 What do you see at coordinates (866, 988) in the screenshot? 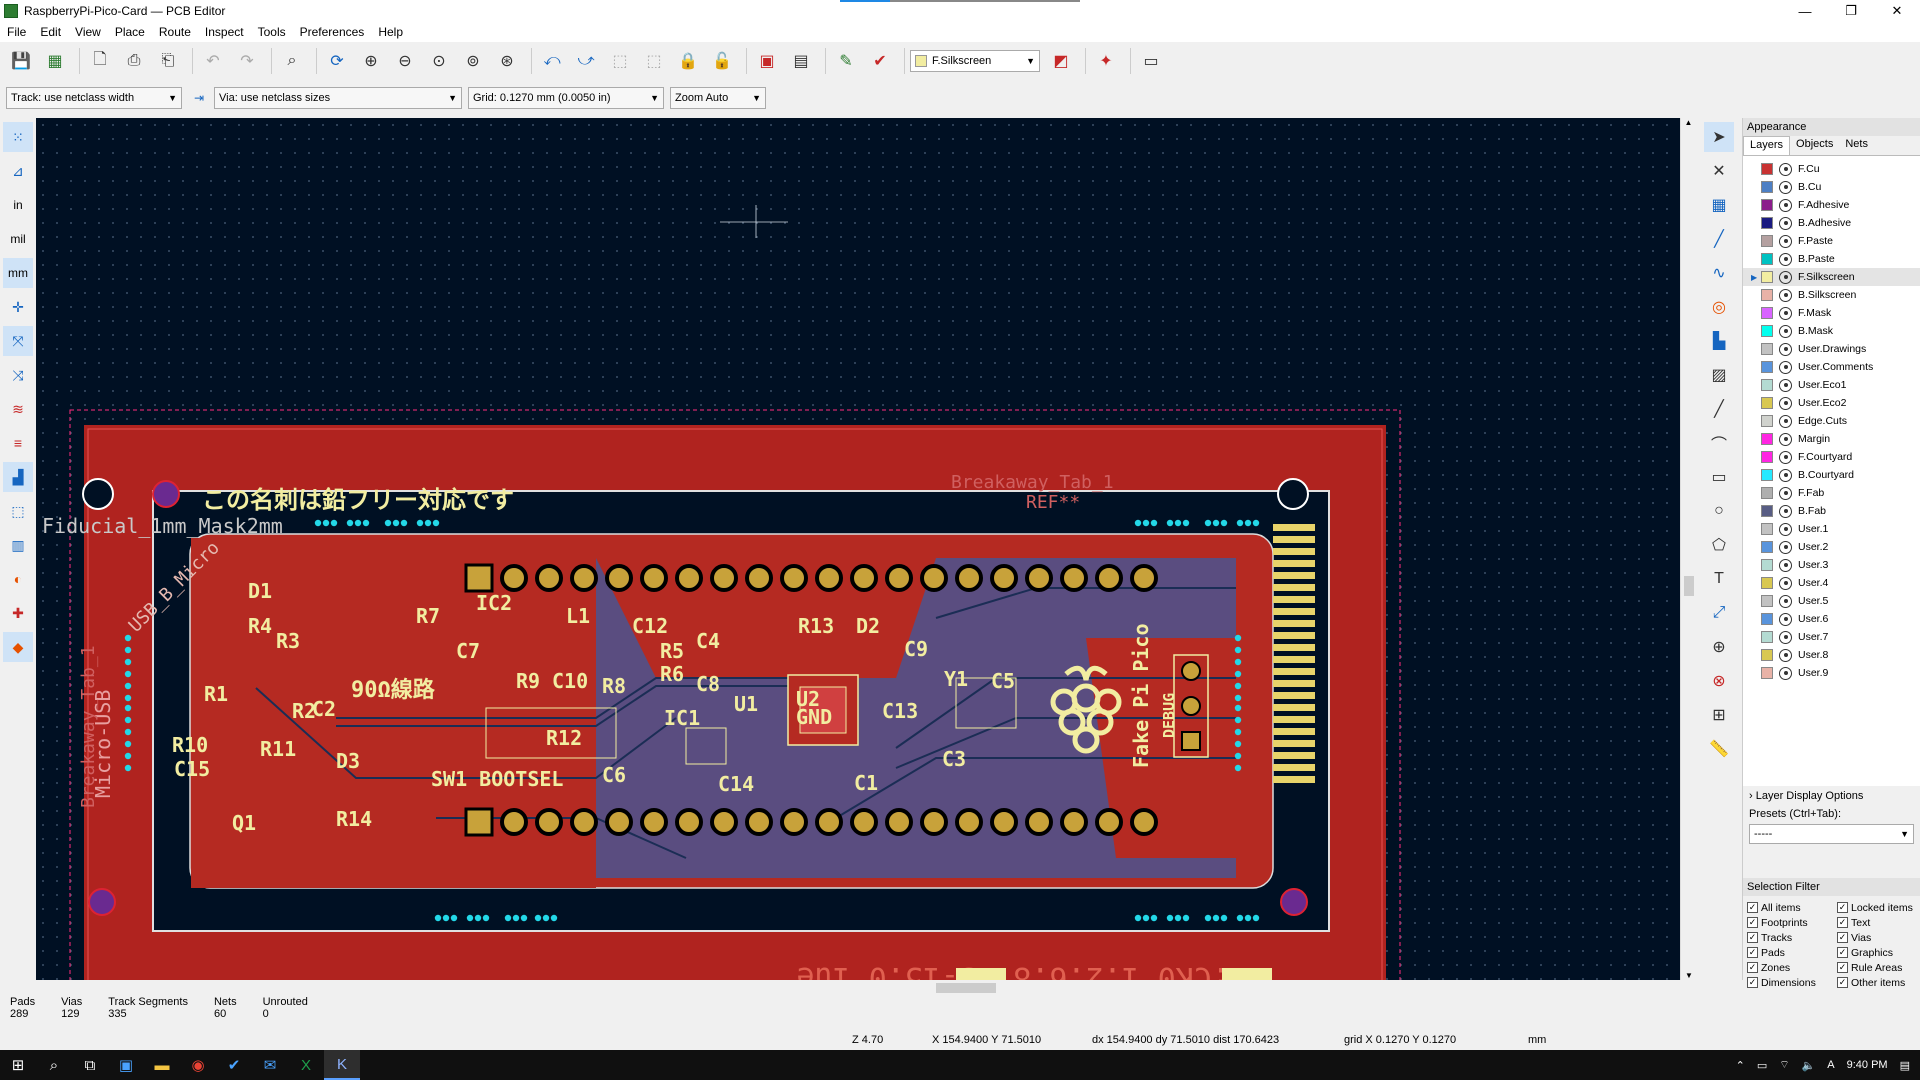
I see `horizontal-scrollbar` at bounding box center [866, 988].